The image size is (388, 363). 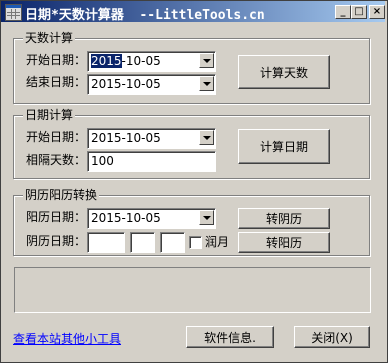 I want to click on days-start-date-combo: 2015-10-05, so click(x=151, y=61).